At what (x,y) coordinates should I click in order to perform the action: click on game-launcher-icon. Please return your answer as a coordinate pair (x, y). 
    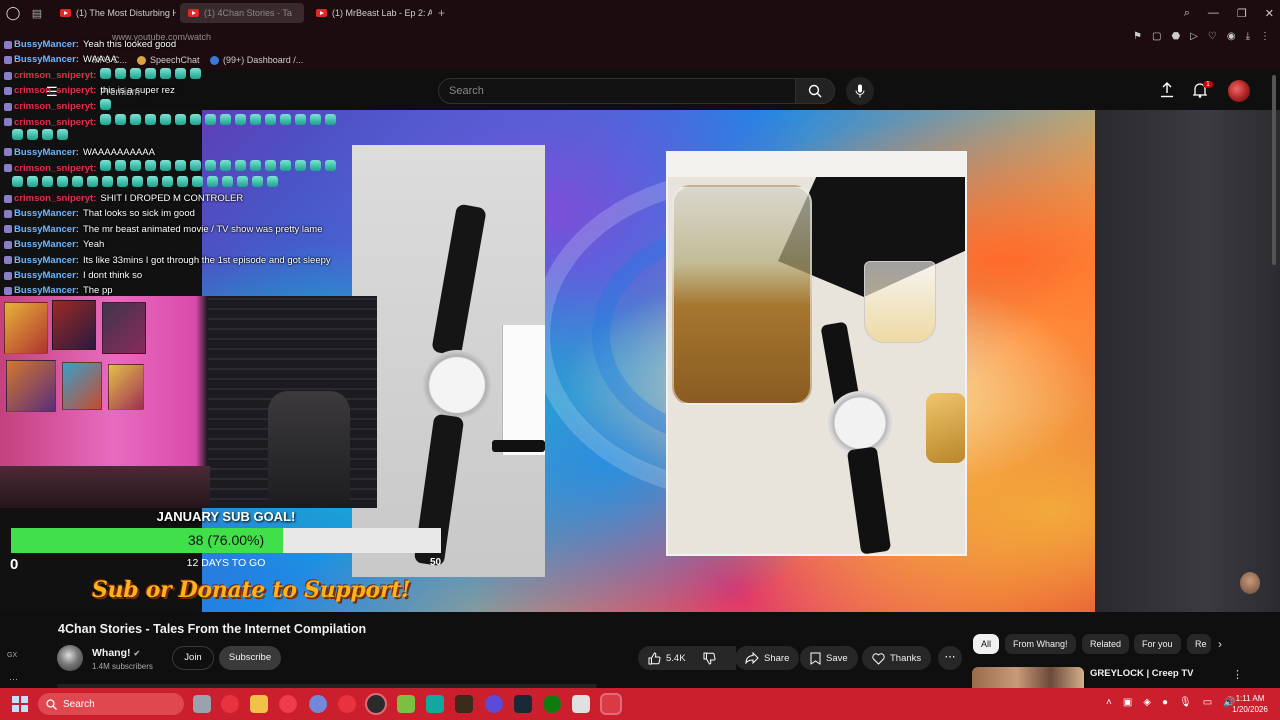
    Looking at the image, I should click on (464, 704).